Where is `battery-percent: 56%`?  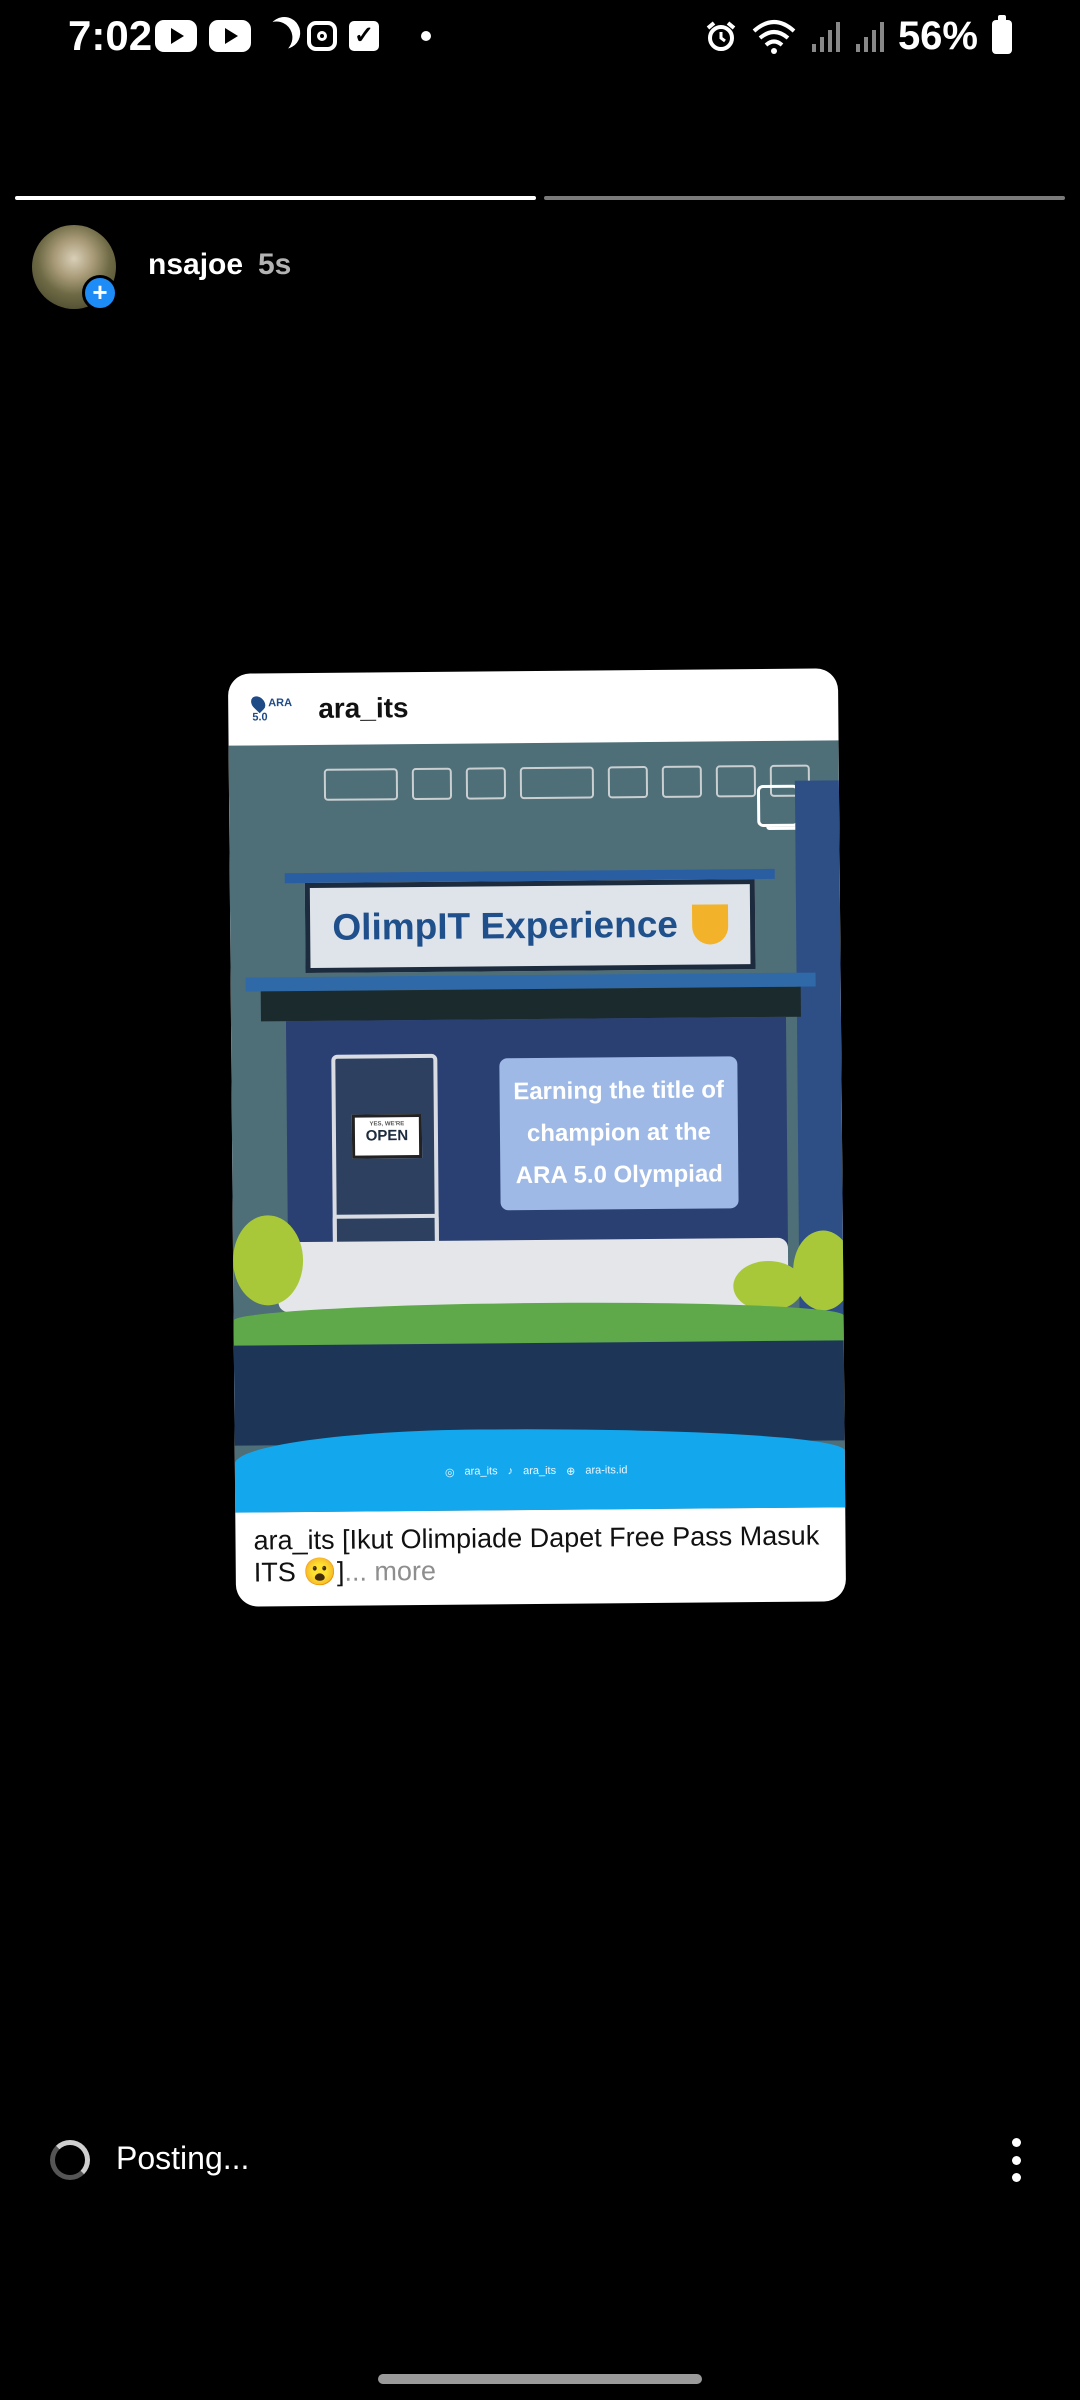 battery-percent: 56% is located at coordinates (937, 36).